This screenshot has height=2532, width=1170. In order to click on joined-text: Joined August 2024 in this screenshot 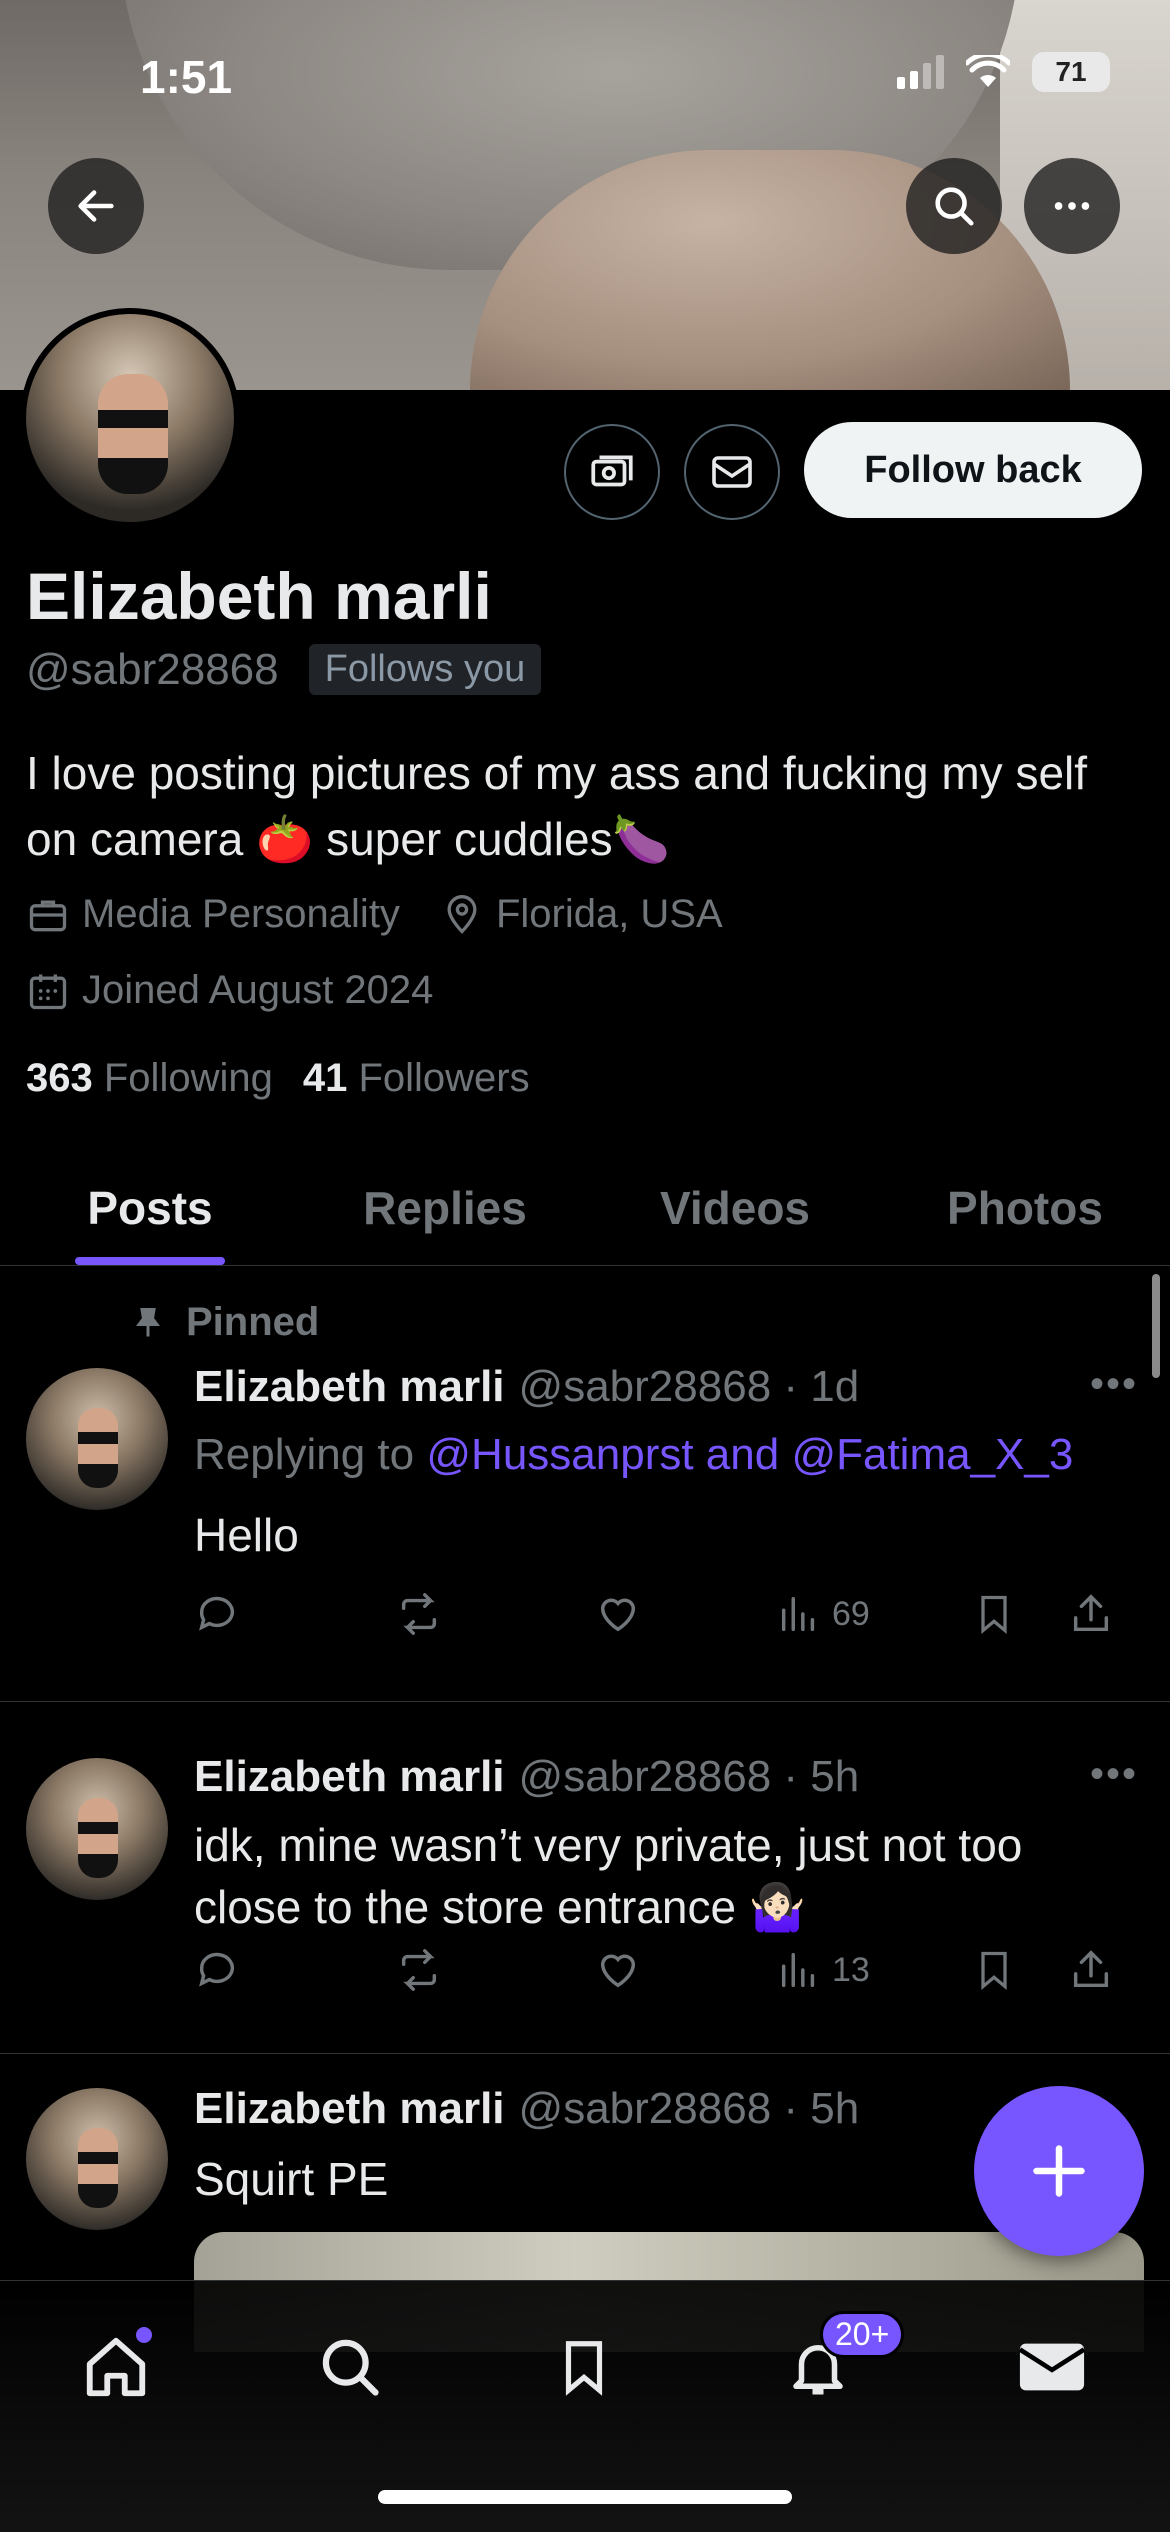, I will do `click(258, 990)`.